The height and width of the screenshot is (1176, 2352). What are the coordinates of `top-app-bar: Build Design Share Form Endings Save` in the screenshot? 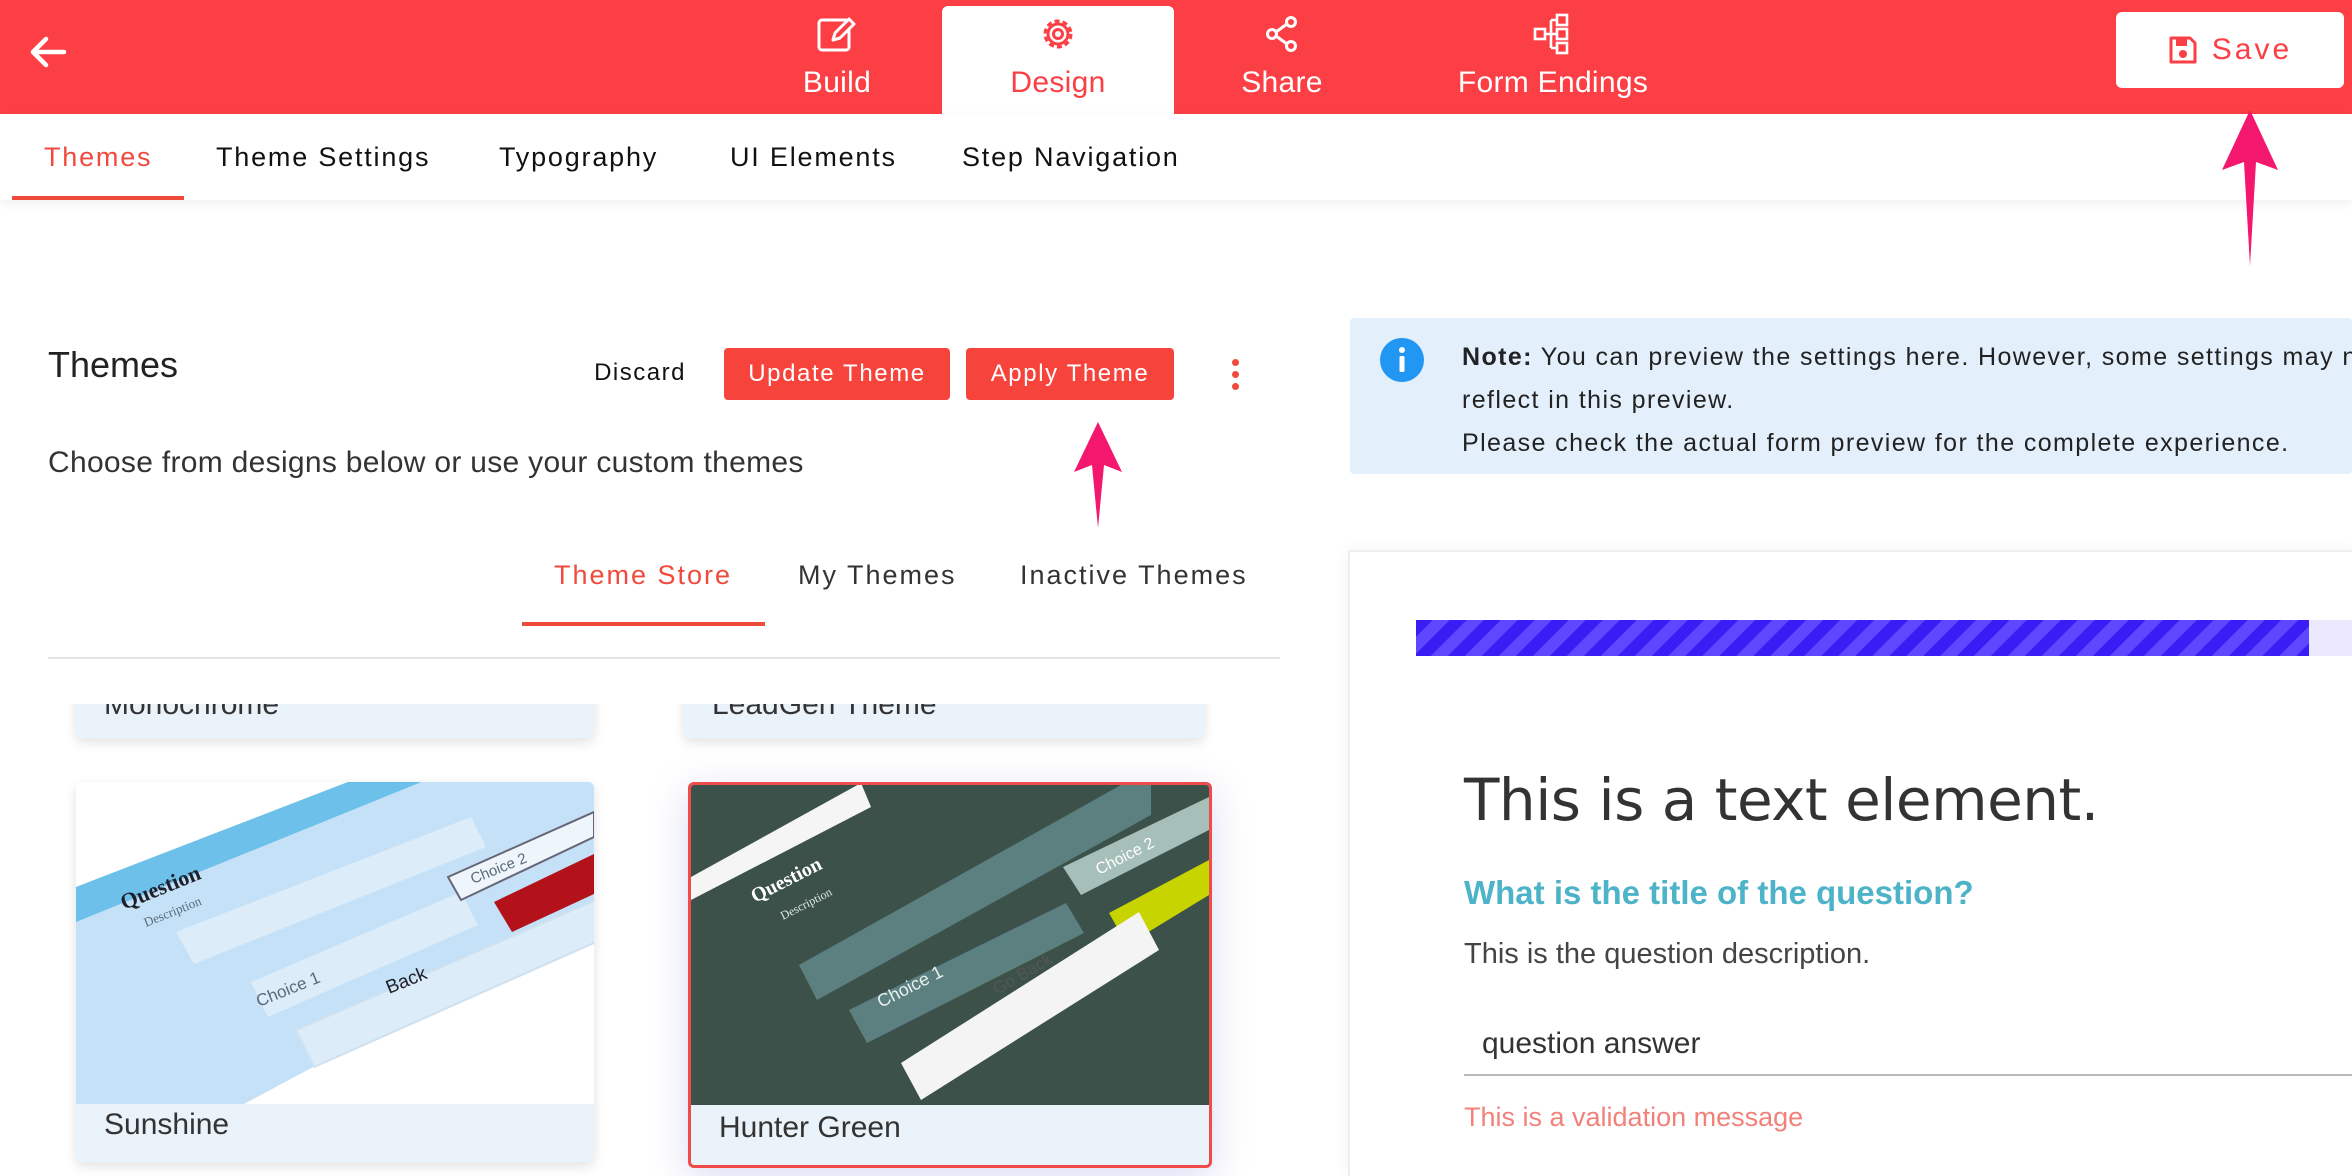 It's located at (1176, 57).